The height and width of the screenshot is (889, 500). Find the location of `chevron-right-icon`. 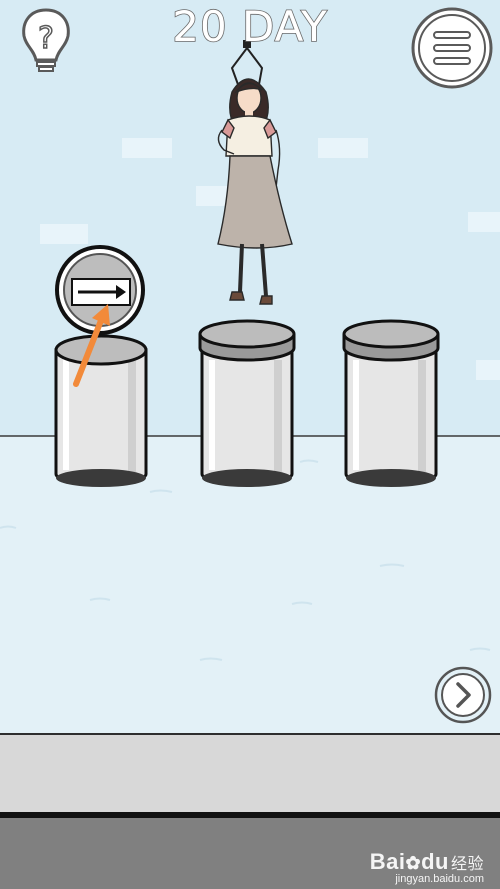

chevron-right-icon is located at coordinates (463, 695).